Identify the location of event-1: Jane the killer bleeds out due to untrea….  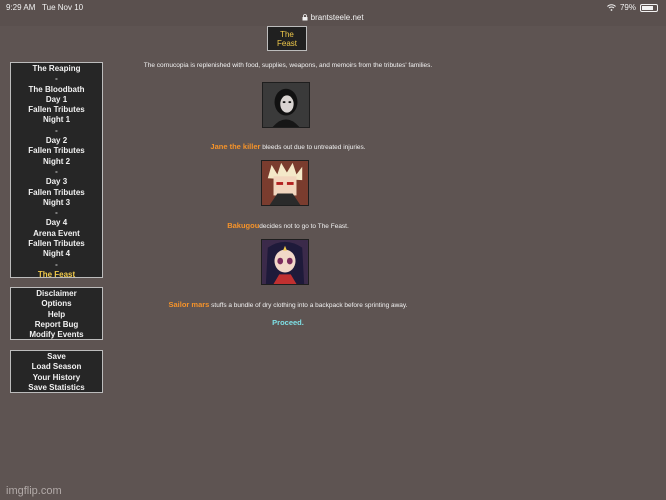
(288, 146).